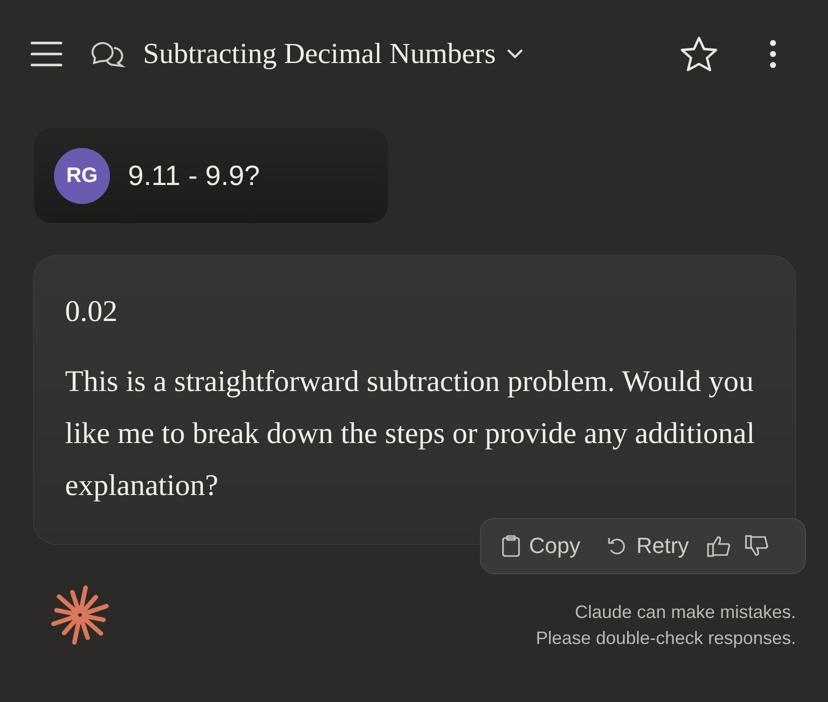  What do you see at coordinates (718, 546) in the screenshot?
I see `thumbs-up-icon` at bounding box center [718, 546].